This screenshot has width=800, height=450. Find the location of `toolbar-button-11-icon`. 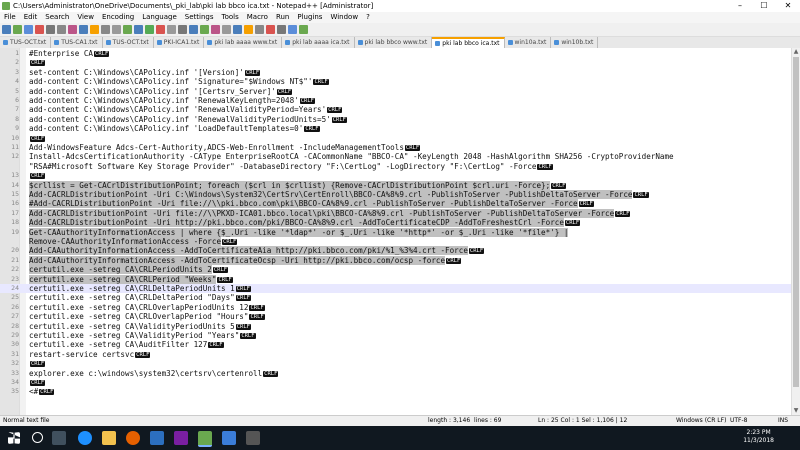

toolbar-button-11-icon is located at coordinates (116, 29).